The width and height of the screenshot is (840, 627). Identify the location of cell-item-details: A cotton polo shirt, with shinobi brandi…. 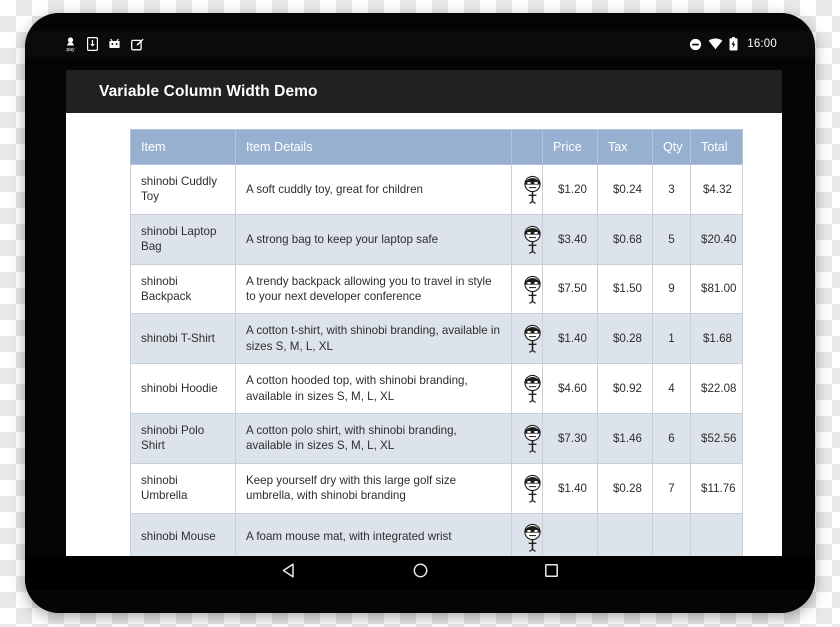
(373, 438).